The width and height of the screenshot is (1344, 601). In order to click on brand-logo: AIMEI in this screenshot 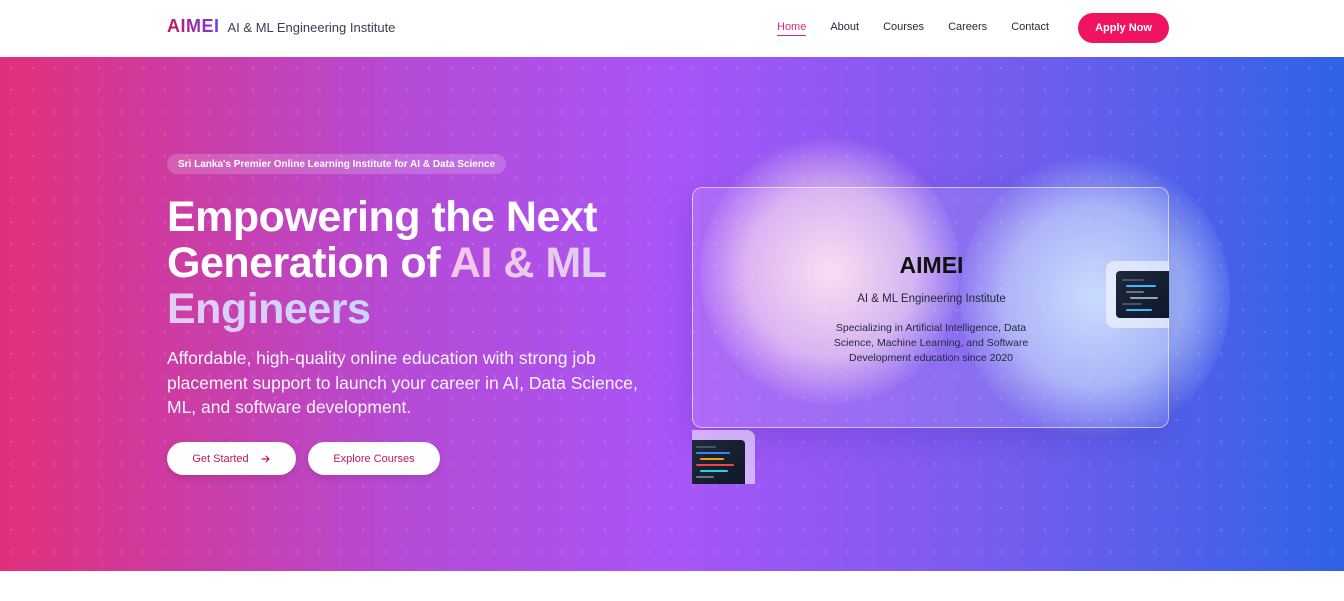, I will do `click(193, 26)`.